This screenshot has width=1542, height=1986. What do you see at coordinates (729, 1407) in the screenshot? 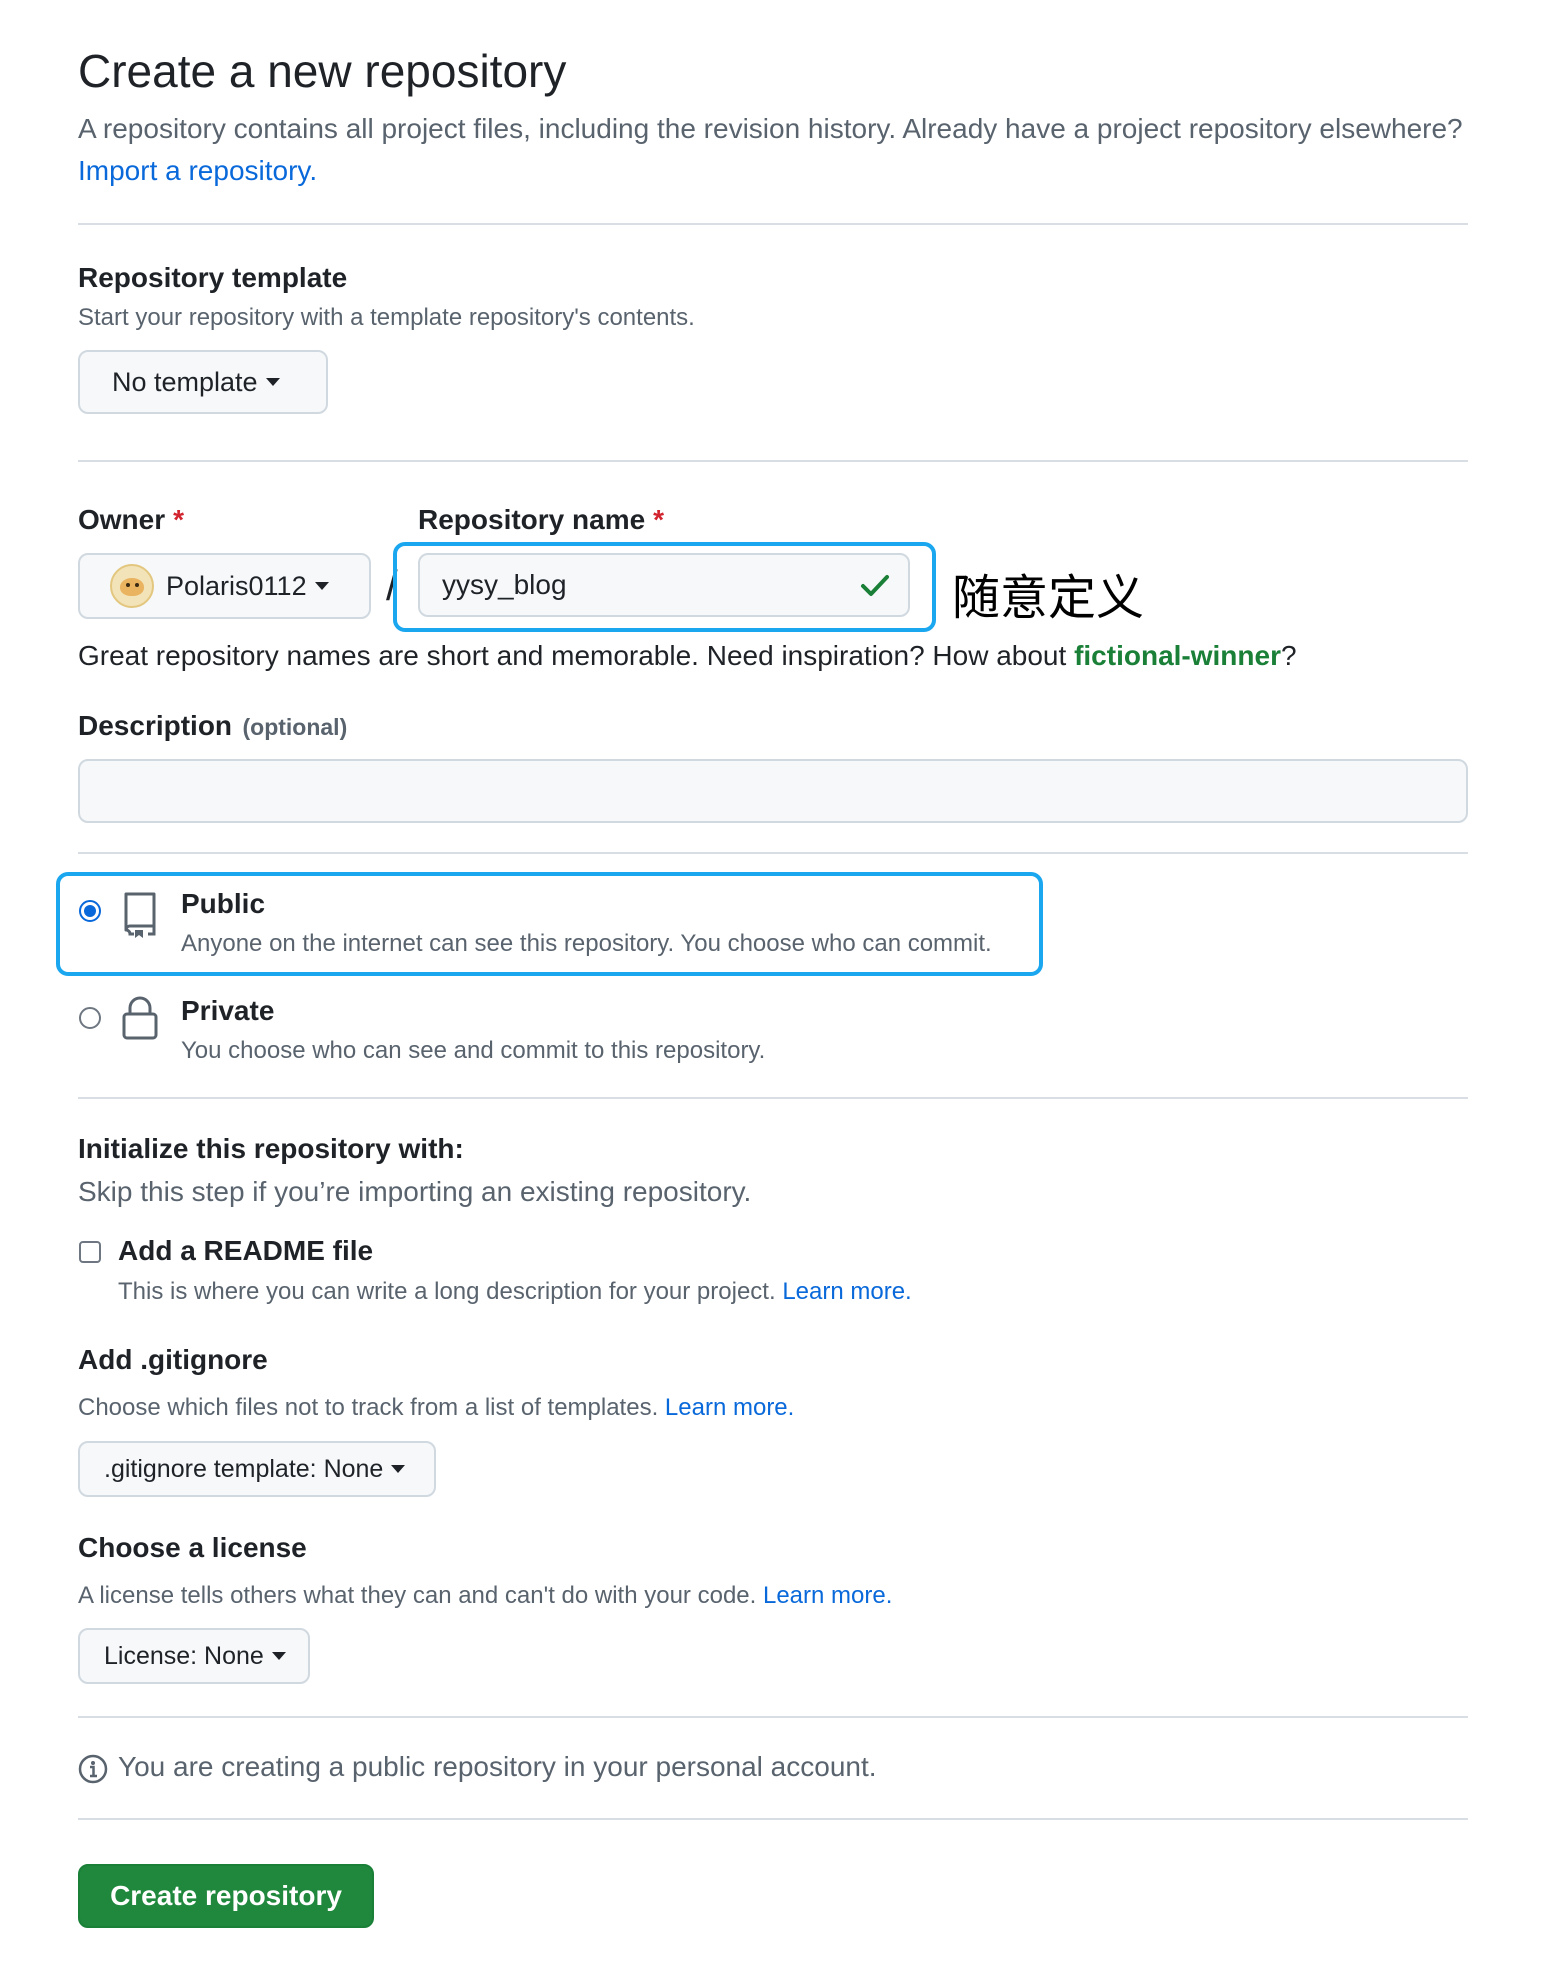
I see `gitignore-learn-more-link: Learn more.` at bounding box center [729, 1407].